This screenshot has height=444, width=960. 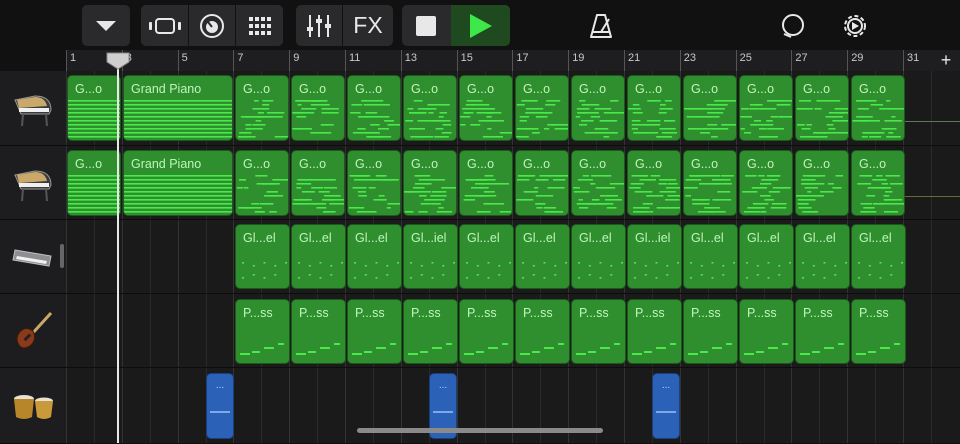 I want to click on metronome-button, so click(x=601, y=25).